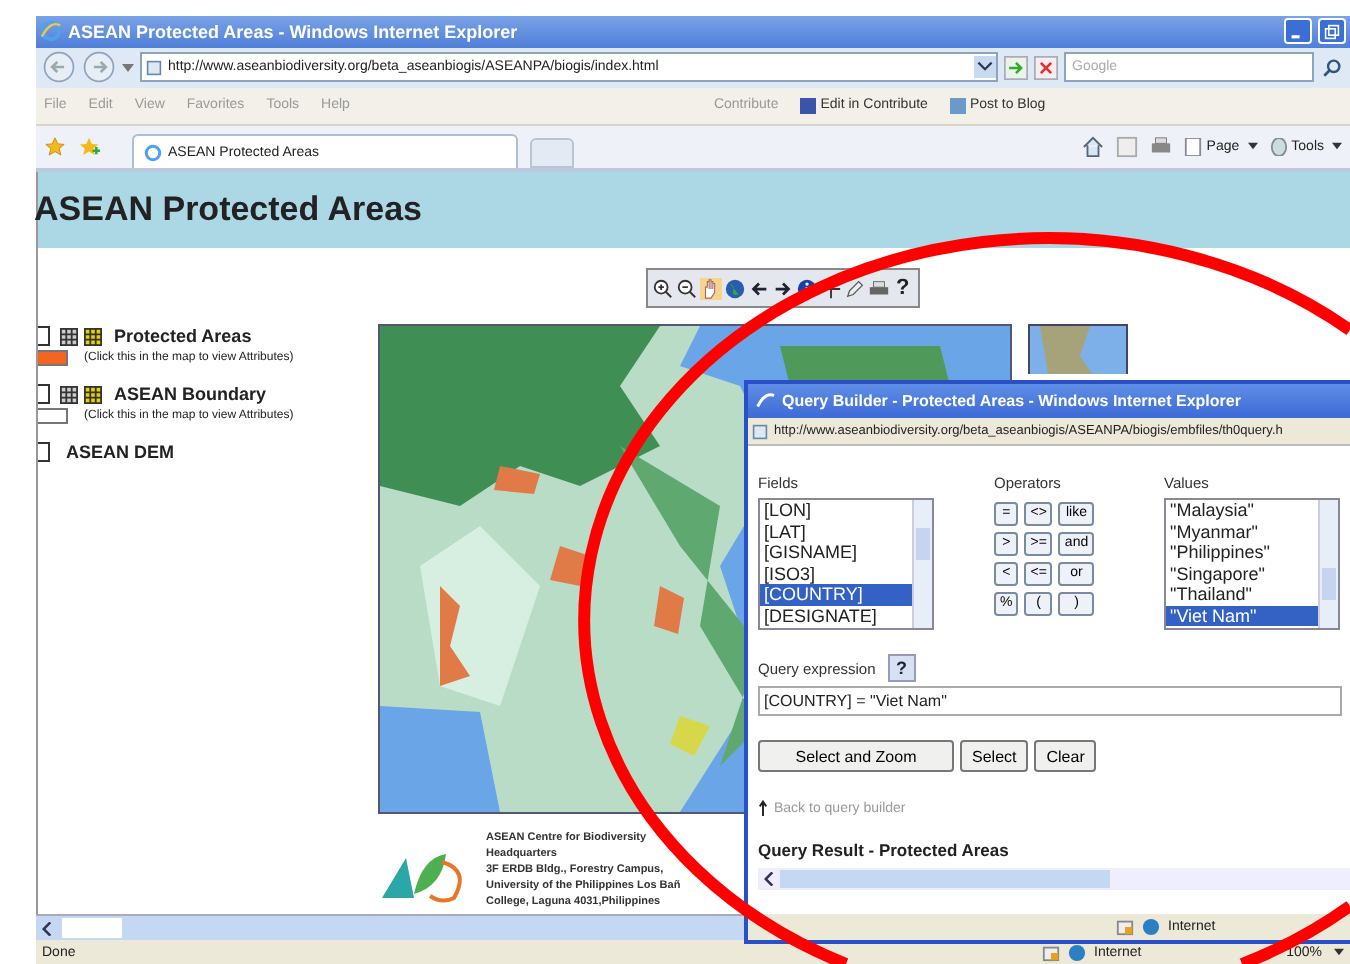 Image resolution: width=1350 pixels, height=964 pixels. I want to click on field-option: [ISO3], so click(836, 573).